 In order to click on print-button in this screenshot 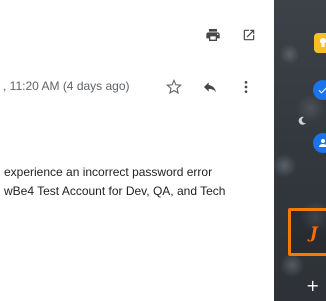, I will do `click(213, 35)`.